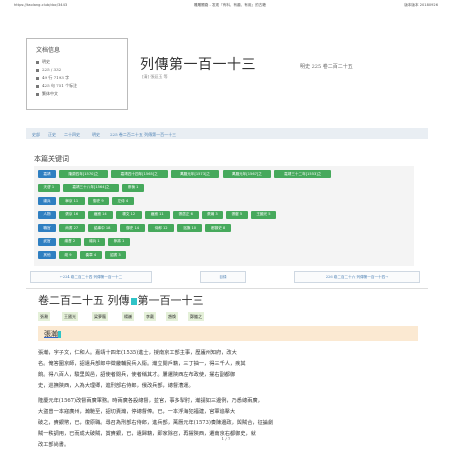  What do you see at coordinates (43, 62) in the screenshot?
I see `info-row-book: 明史` at bounding box center [43, 62].